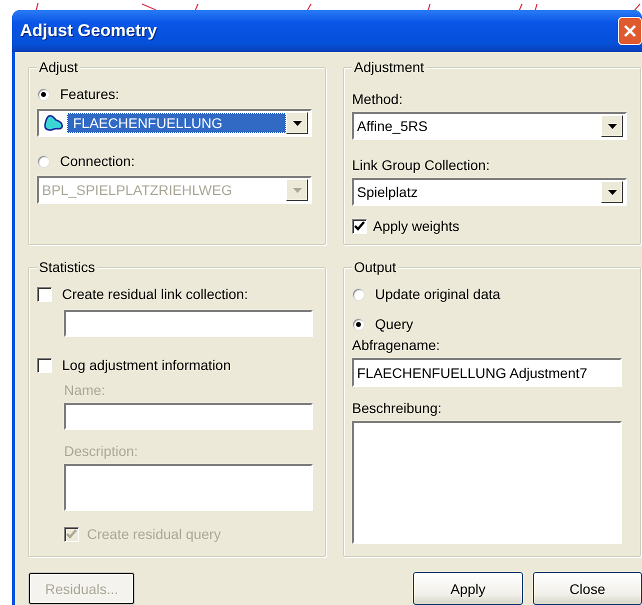  Describe the element at coordinates (487, 372) in the screenshot. I see `text-field: FLAECHENFUELLUNG Adjustment7` at that location.